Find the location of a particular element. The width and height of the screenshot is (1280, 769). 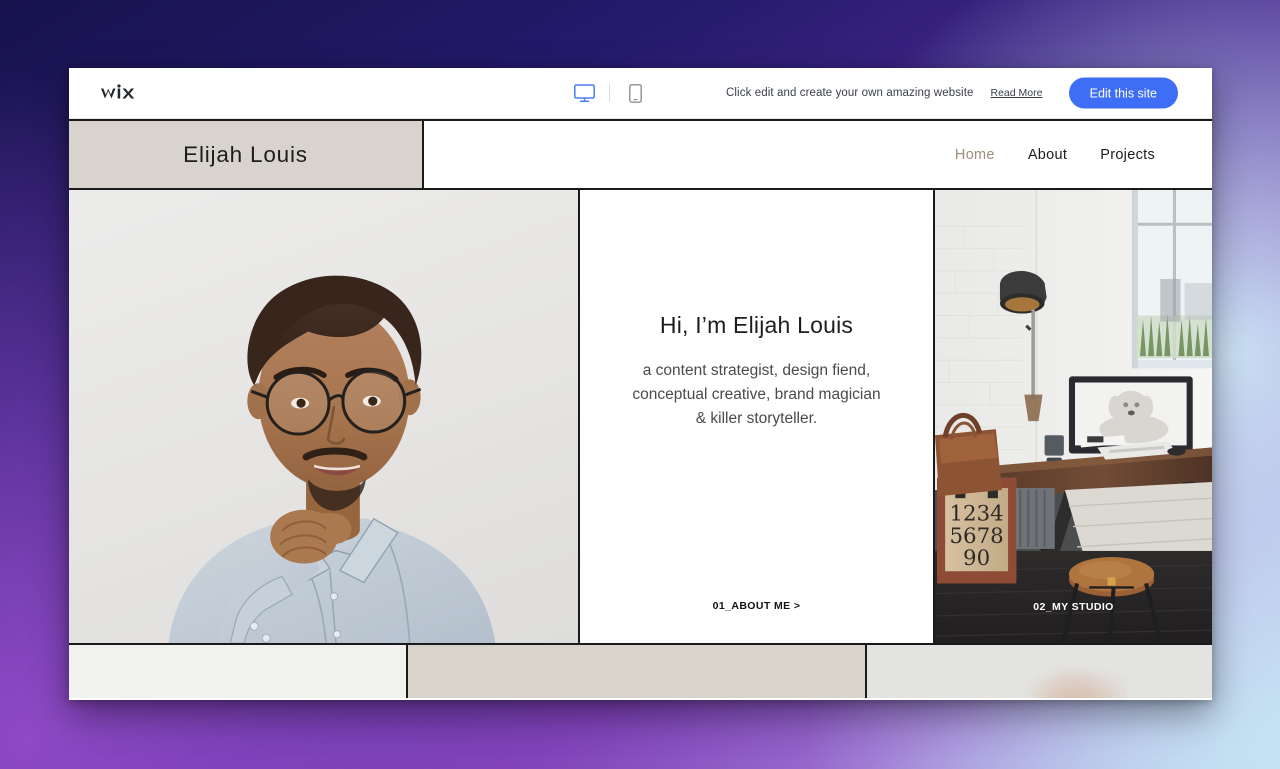

brand-name: Elijah Louis is located at coordinates (245, 154).